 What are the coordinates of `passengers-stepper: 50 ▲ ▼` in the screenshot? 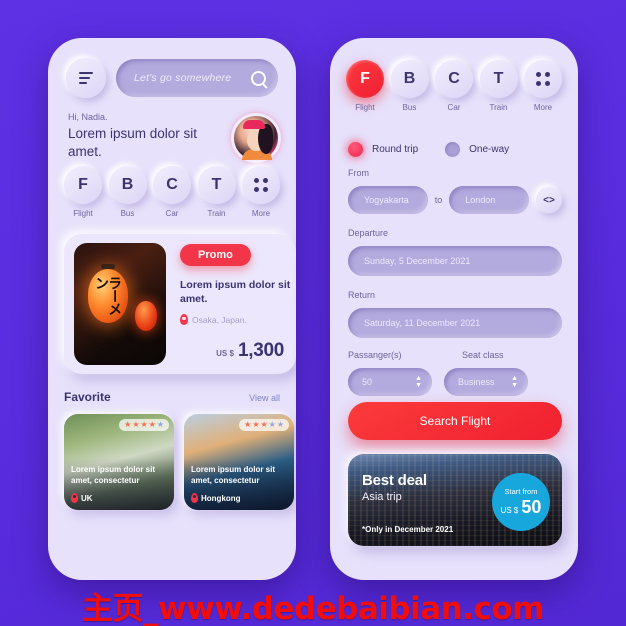 It's located at (390, 382).